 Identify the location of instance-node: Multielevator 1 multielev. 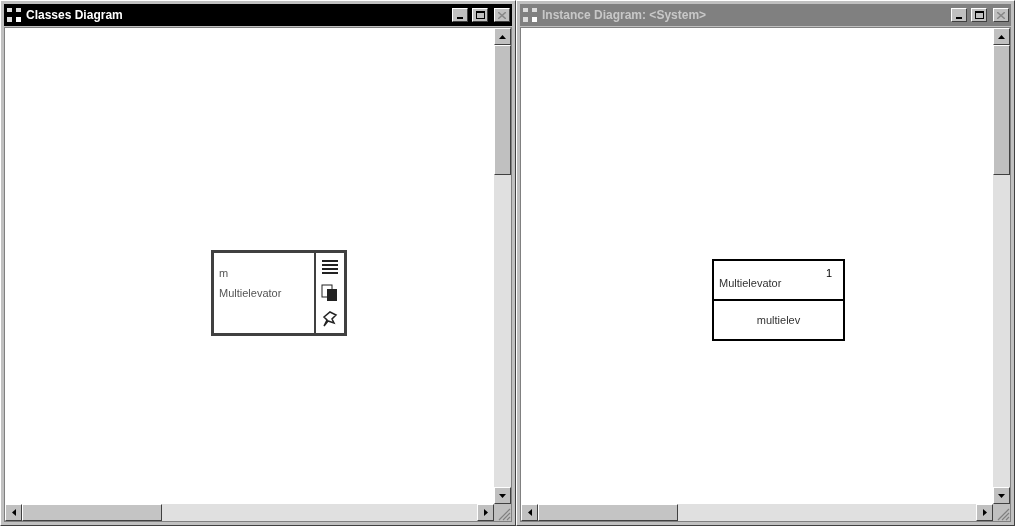
(778, 300).